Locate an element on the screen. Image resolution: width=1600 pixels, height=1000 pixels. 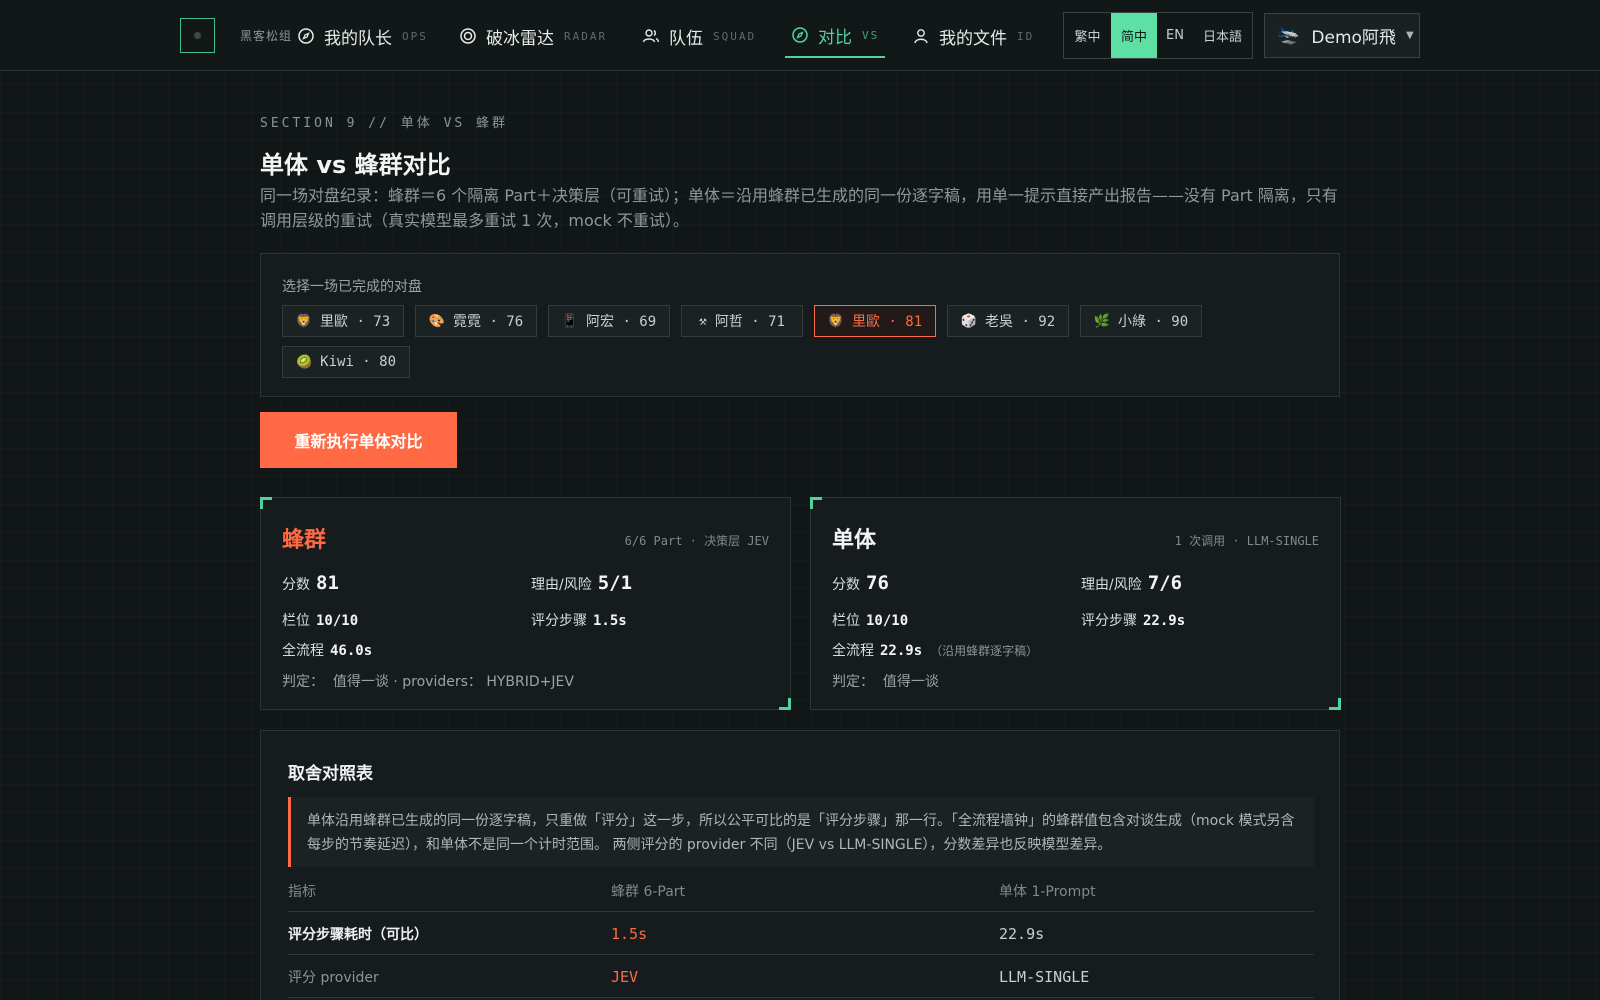
chip-label: Kiwi · 80 is located at coordinates (358, 362).